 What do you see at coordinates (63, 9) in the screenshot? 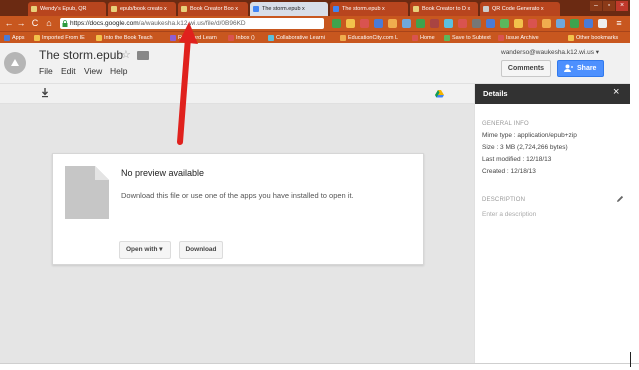
I see `tab-label: Wendy's Epub, QR` at bounding box center [63, 9].